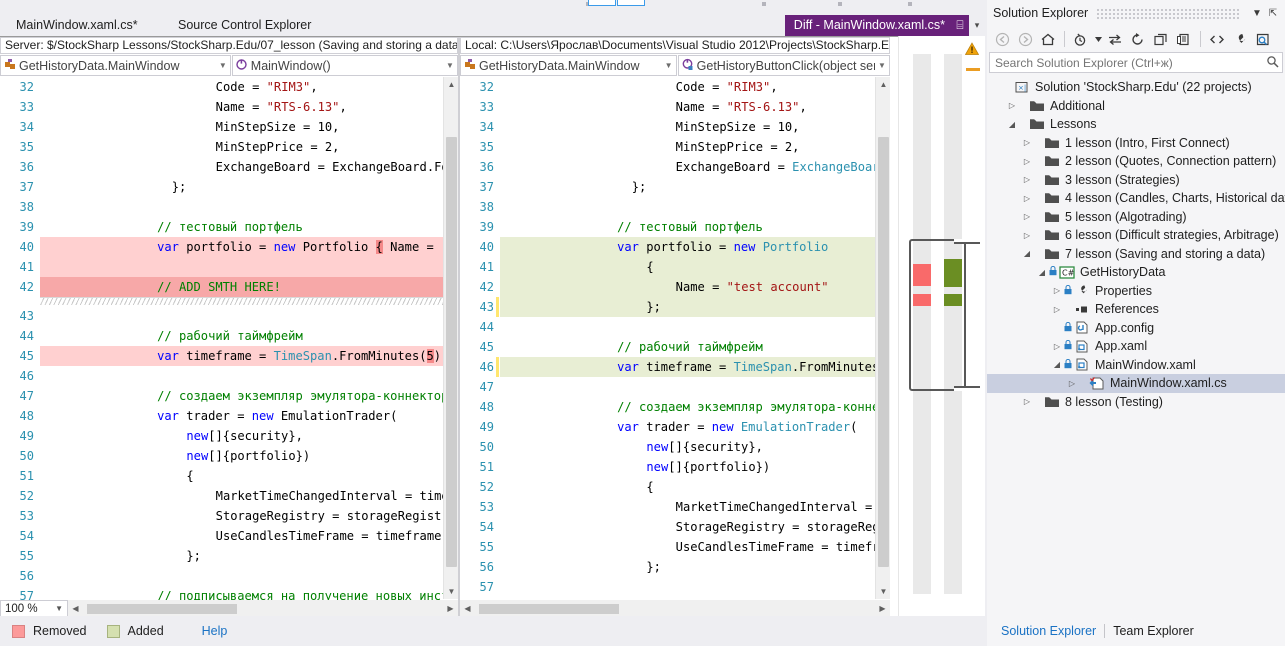  Describe the element at coordinates (1161, 39) in the screenshot. I see `collapse-all-icon` at that location.